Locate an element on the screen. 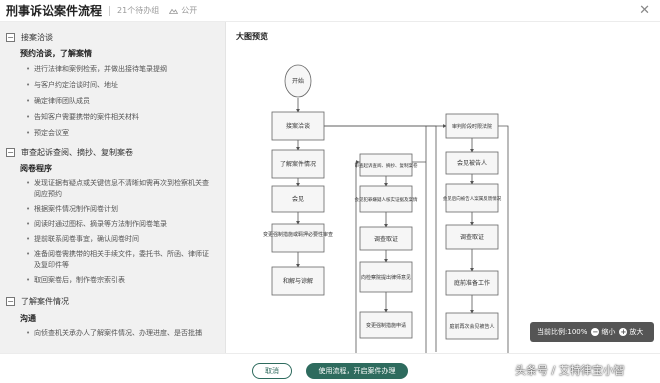 The width and height of the screenshot is (660, 383). task-item: 根据案件情况制作阅卷计划 is located at coordinates (105, 209).